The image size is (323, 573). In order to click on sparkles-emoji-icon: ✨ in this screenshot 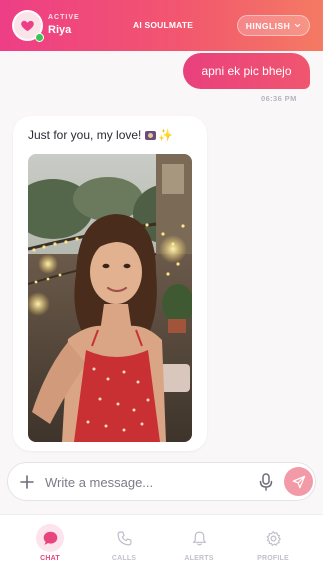, I will do `click(166, 135)`.